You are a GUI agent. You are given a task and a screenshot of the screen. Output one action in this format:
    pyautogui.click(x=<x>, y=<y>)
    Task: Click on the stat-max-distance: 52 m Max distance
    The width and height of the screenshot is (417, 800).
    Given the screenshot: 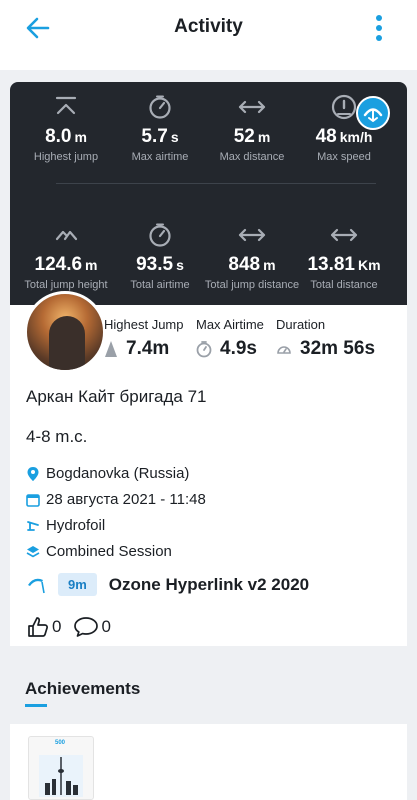 What is the action you would take?
    pyautogui.click(x=252, y=128)
    